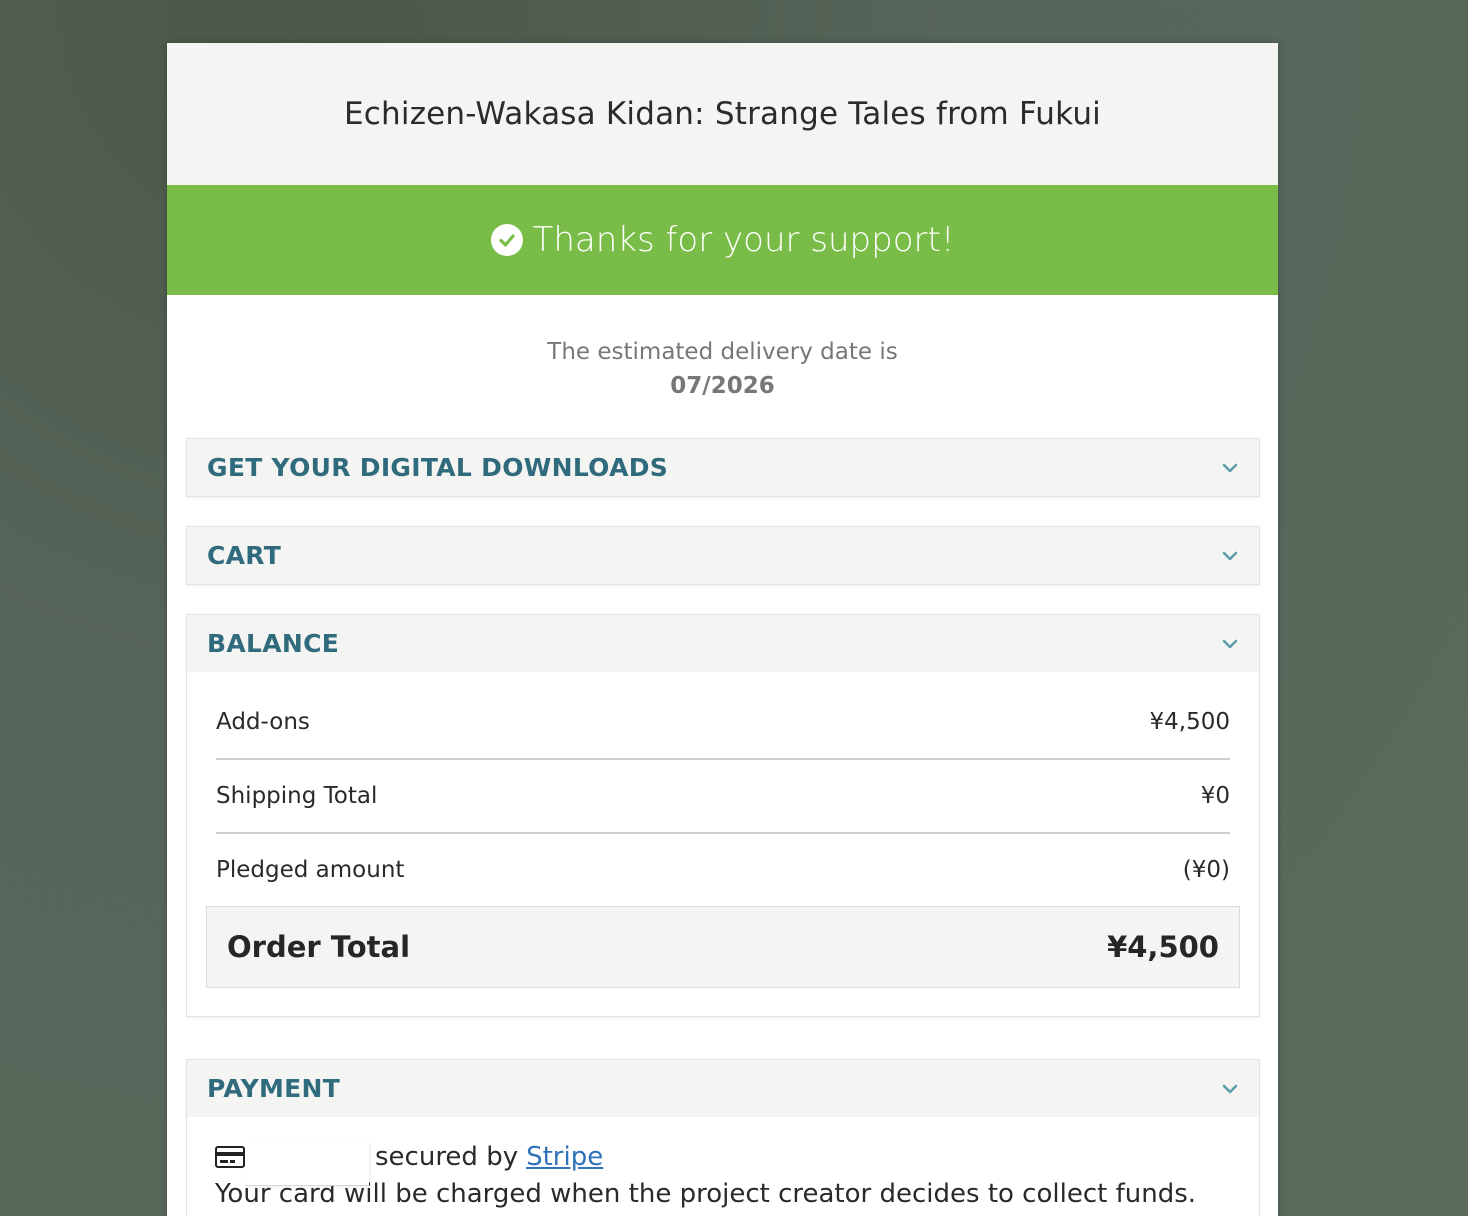 Image resolution: width=1468 pixels, height=1216 pixels. I want to click on delivery-info: The estimated delivery date is 07/2026, so click(722, 349).